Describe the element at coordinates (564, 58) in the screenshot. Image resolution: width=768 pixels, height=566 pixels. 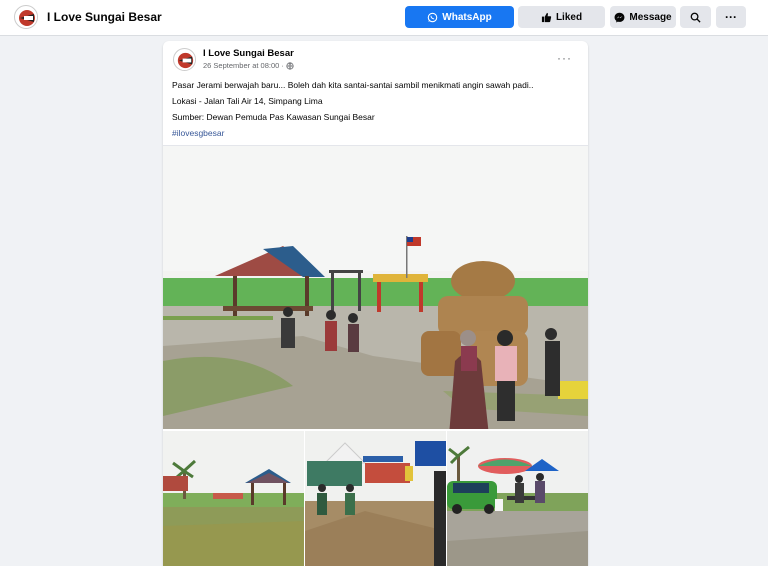
I see `post-options-button: ···` at that location.